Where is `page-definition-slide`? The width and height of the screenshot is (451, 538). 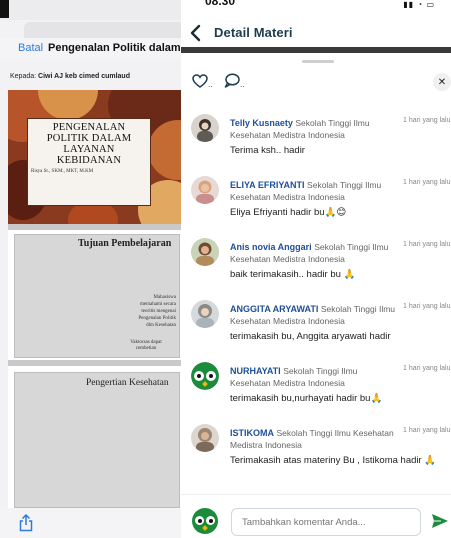 page-definition-slide is located at coordinates (97, 440).